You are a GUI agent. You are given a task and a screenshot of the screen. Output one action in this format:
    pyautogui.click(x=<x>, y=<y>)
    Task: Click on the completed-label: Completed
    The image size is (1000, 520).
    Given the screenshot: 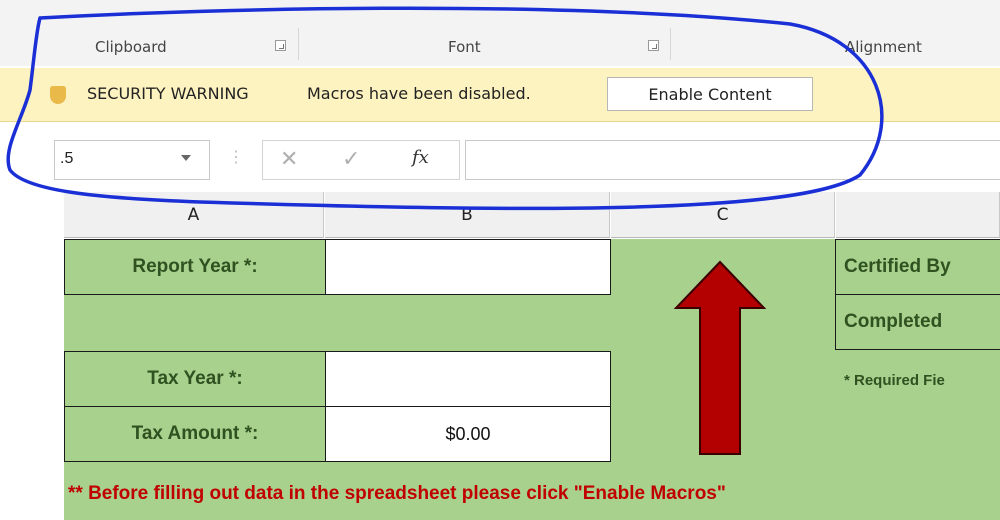 What is the action you would take?
    pyautogui.click(x=917, y=322)
    